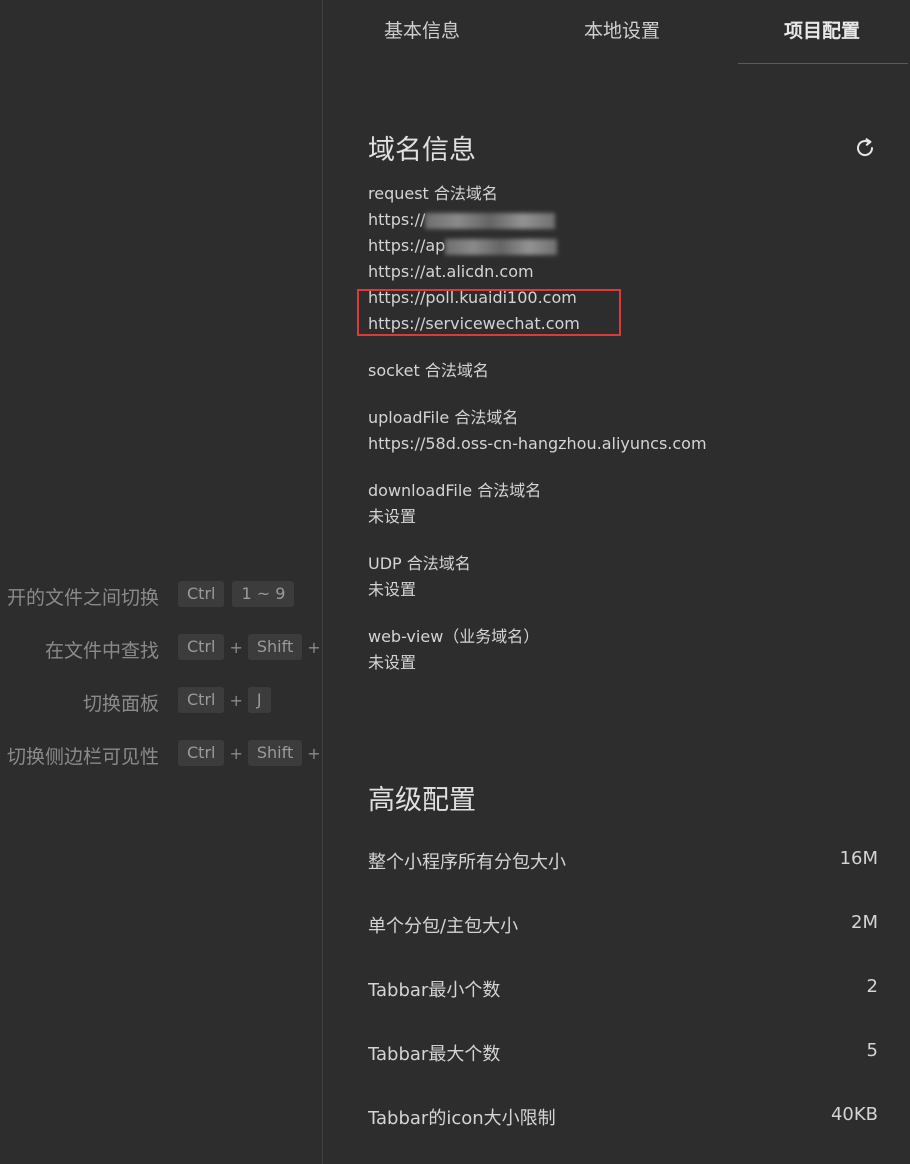  What do you see at coordinates (392, 516) in the screenshot?
I see `download-value: 未设置` at bounding box center [392, 516].